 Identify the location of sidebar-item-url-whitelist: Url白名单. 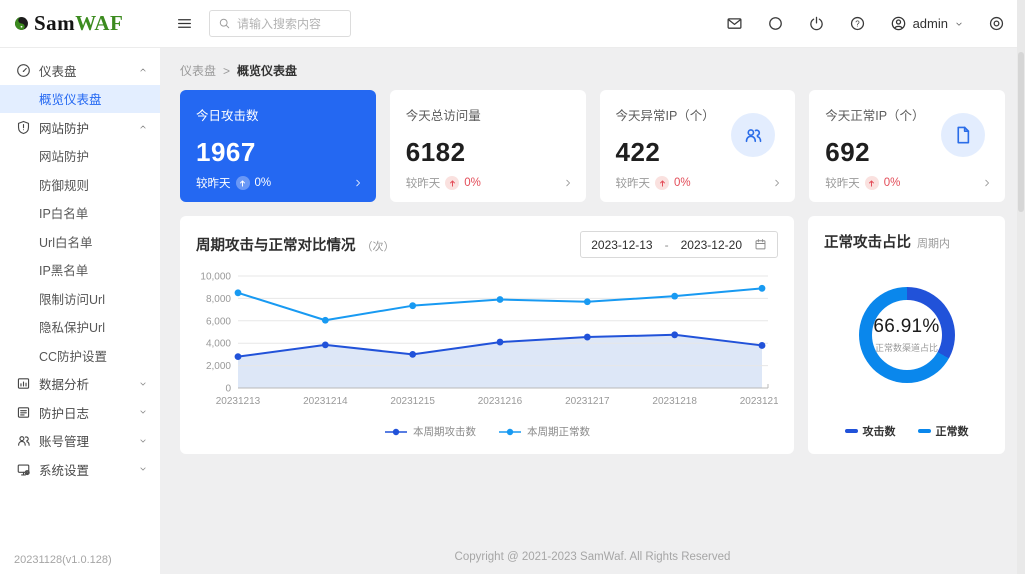
(80, 241).